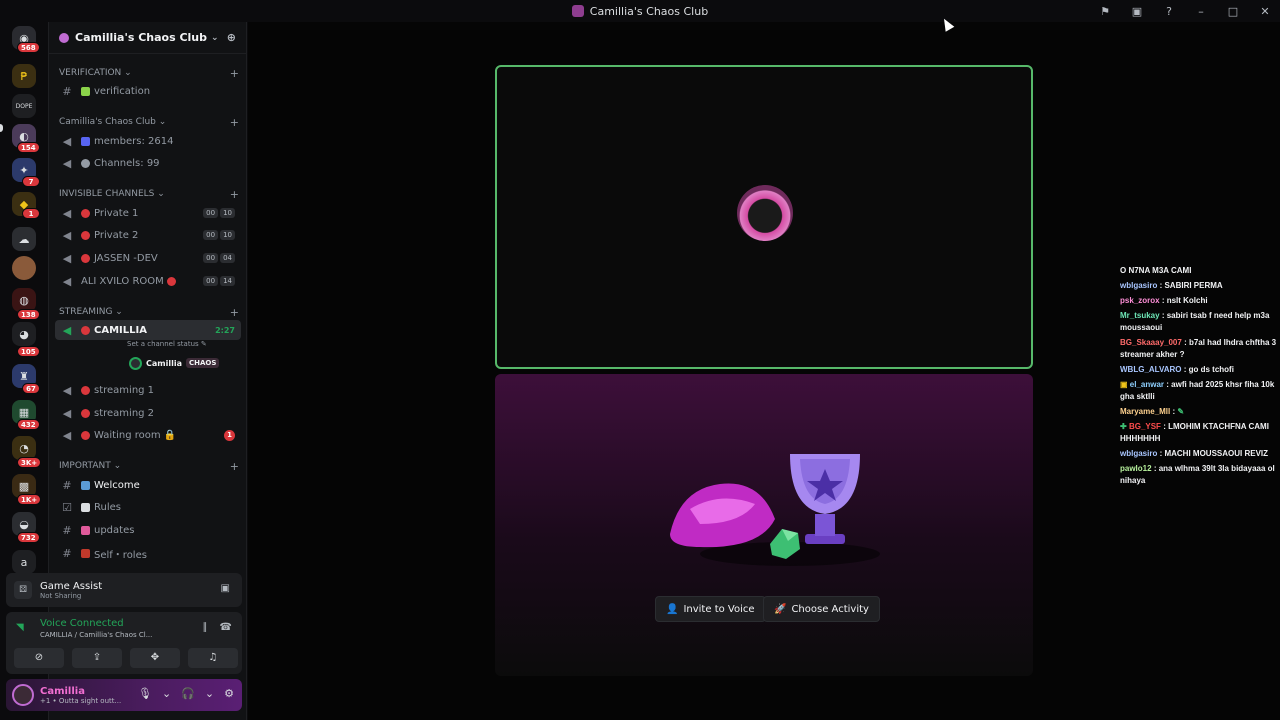 The image size is (1280, 720). I want to click on category-label: Camillia's Chaos Club, so click(107, 122).